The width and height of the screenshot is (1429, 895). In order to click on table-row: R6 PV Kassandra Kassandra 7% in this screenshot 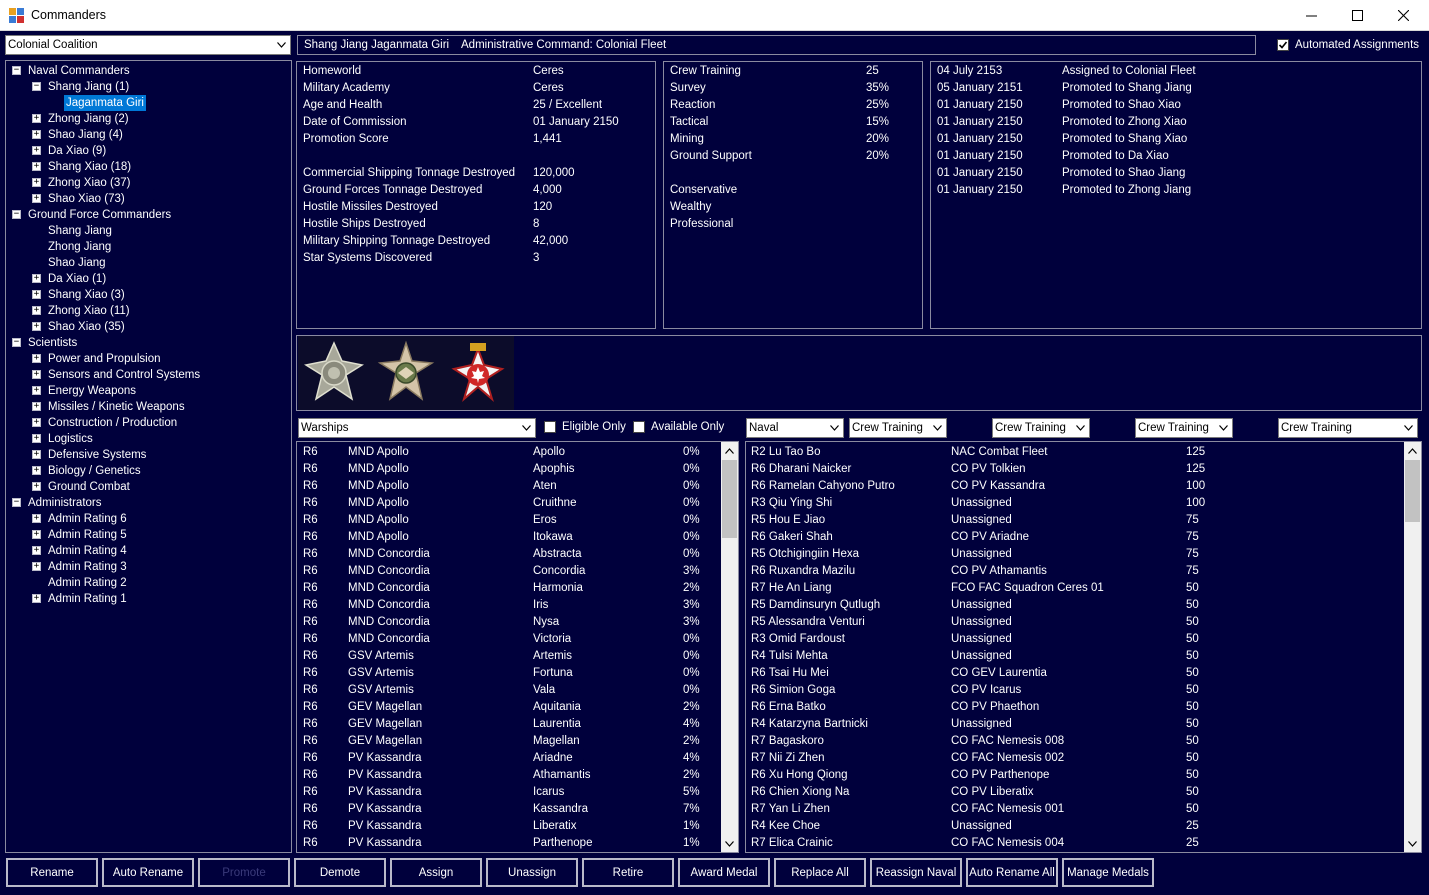, I will do `click(509, 809)`.